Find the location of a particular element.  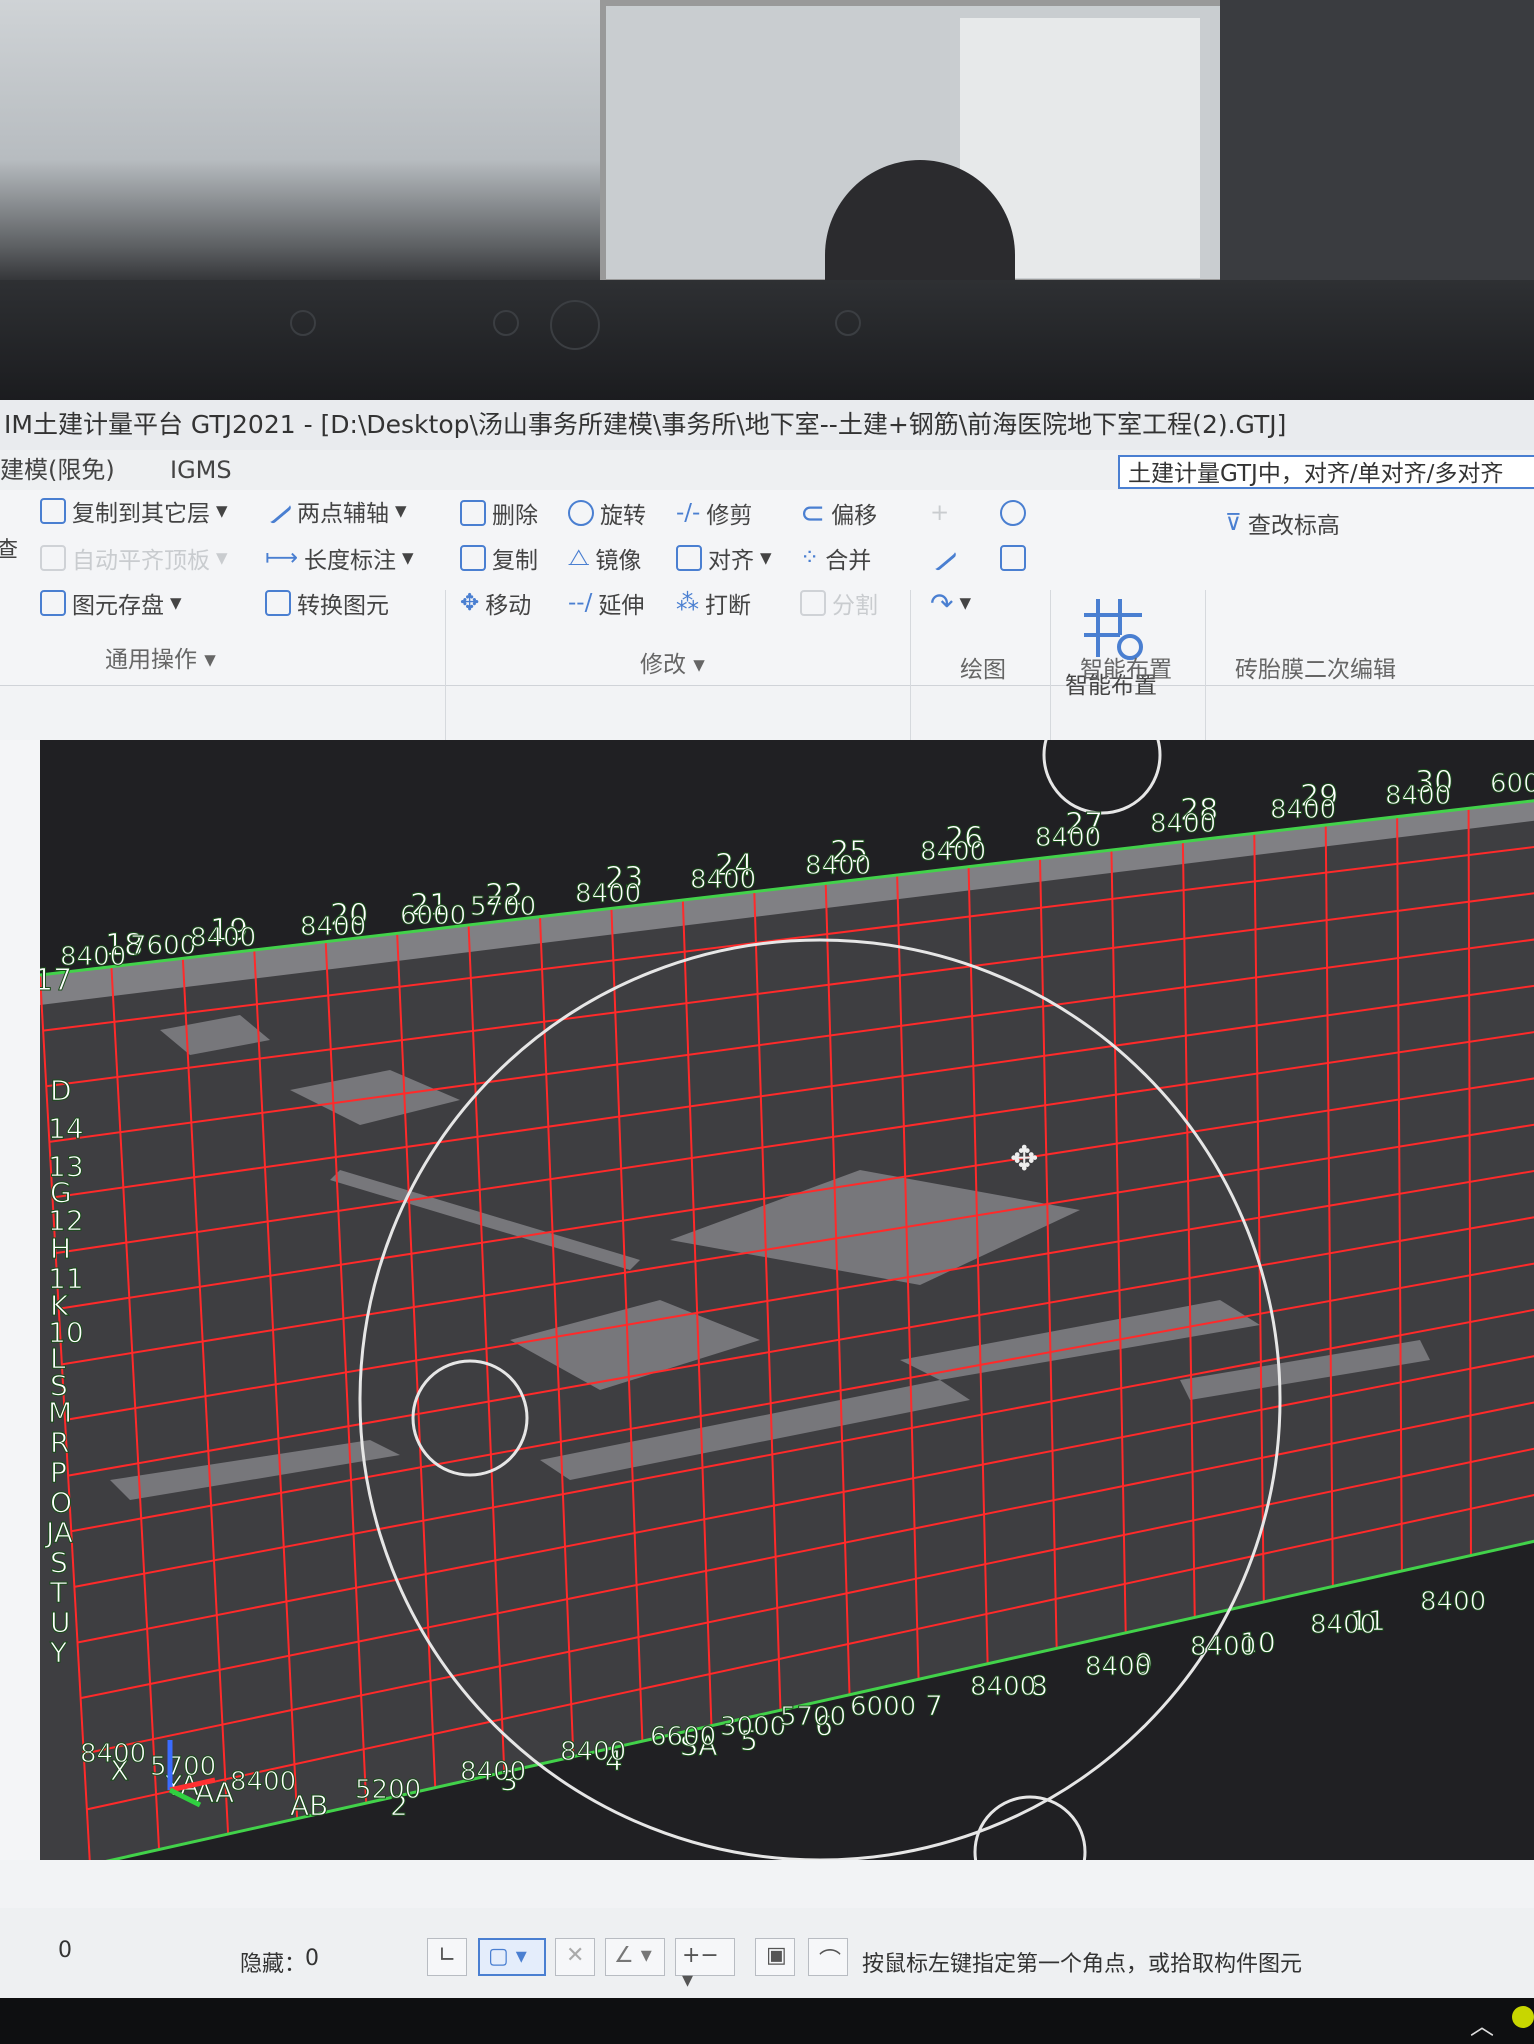

offset-dropdown: +− ▾ is located at coordinates (705, 1965).